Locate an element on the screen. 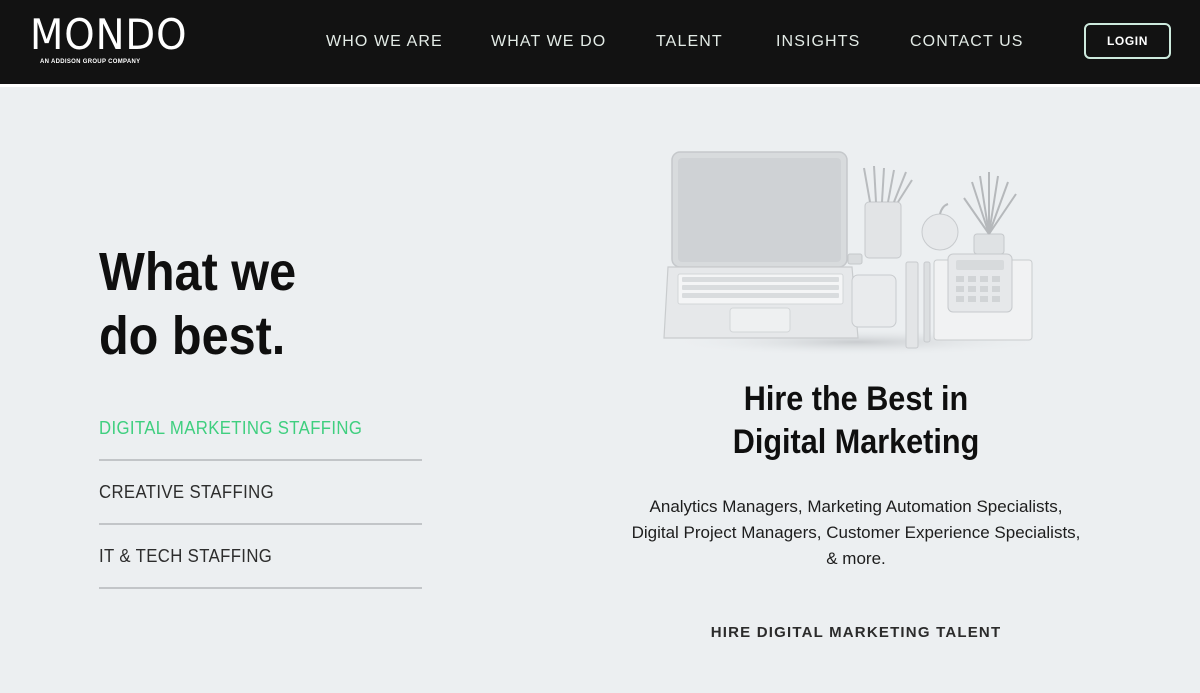  plant-illustration is located at coordinates (990, 213).